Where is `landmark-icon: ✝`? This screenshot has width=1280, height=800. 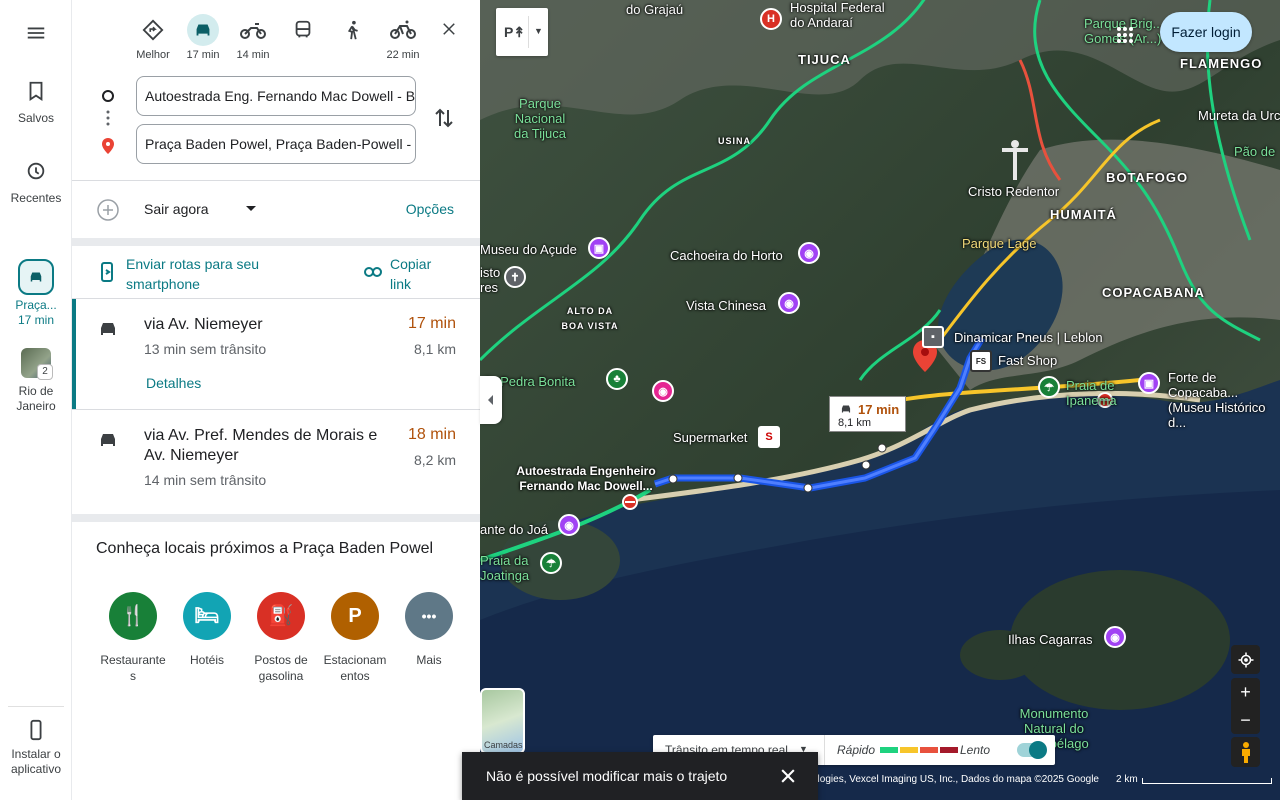 landmark-icon: ✝ is located at coordinates (515, 277).